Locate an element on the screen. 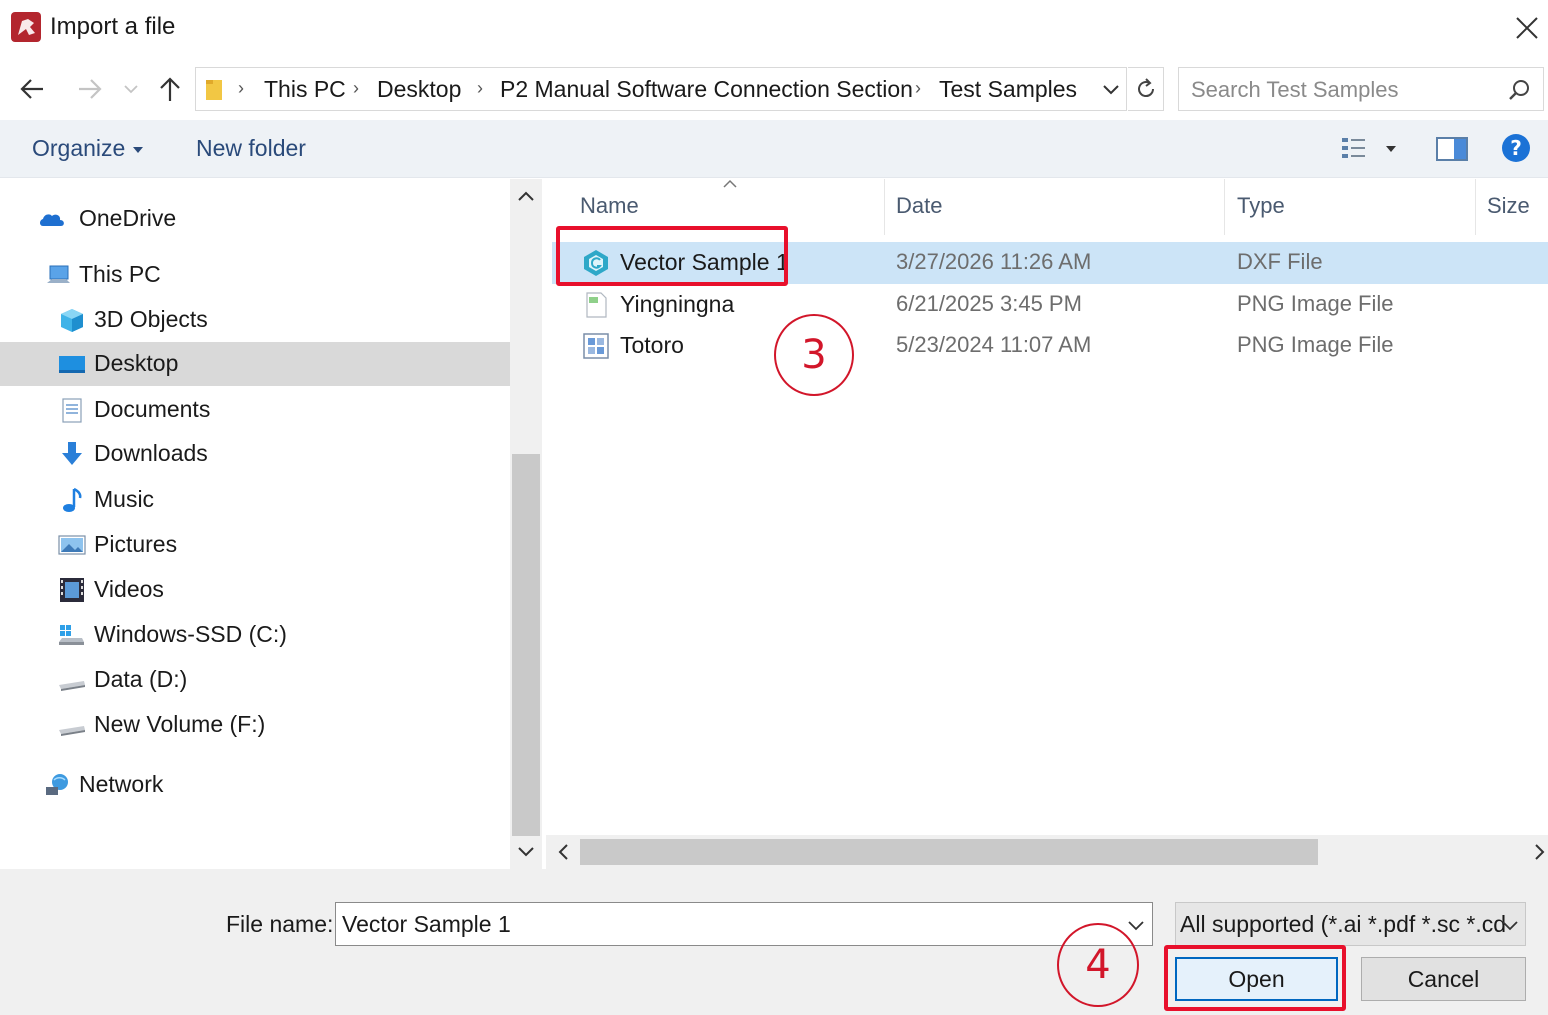 This screenshot has width=1548, height=1015. back-button is located at coordinates (32, 89).